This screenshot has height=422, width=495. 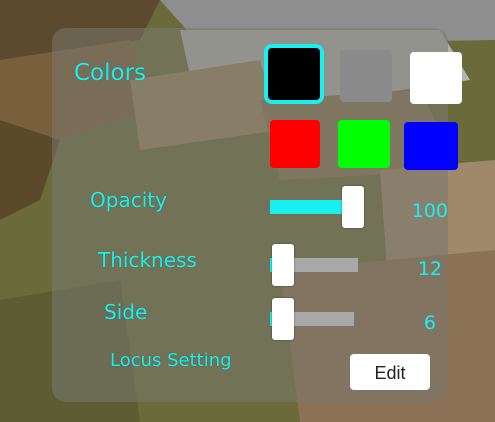 What do you see at coordinates (295, 144) in the screenshot?
I see `swatch-red` at bounding box center [295, 144].